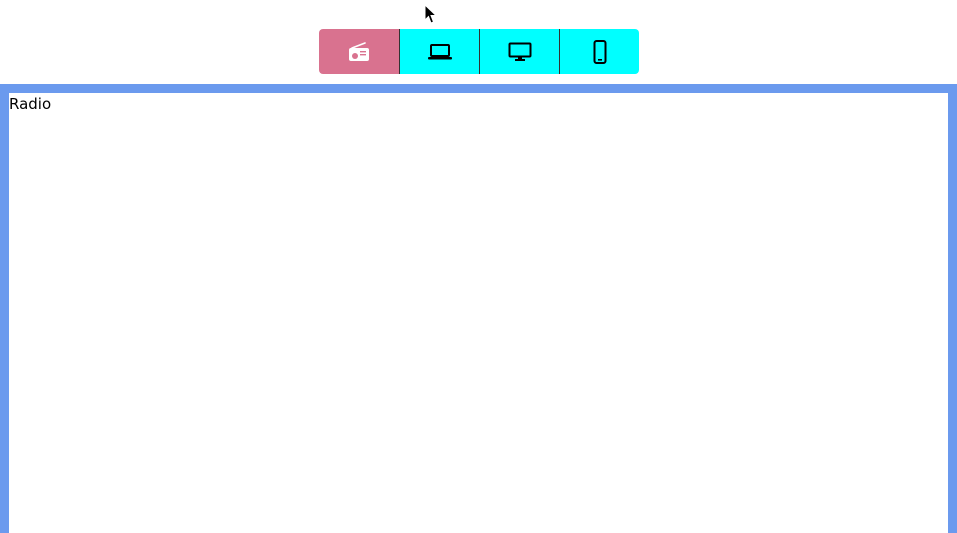  I want to click on tab-desktop, so click(519, 51).